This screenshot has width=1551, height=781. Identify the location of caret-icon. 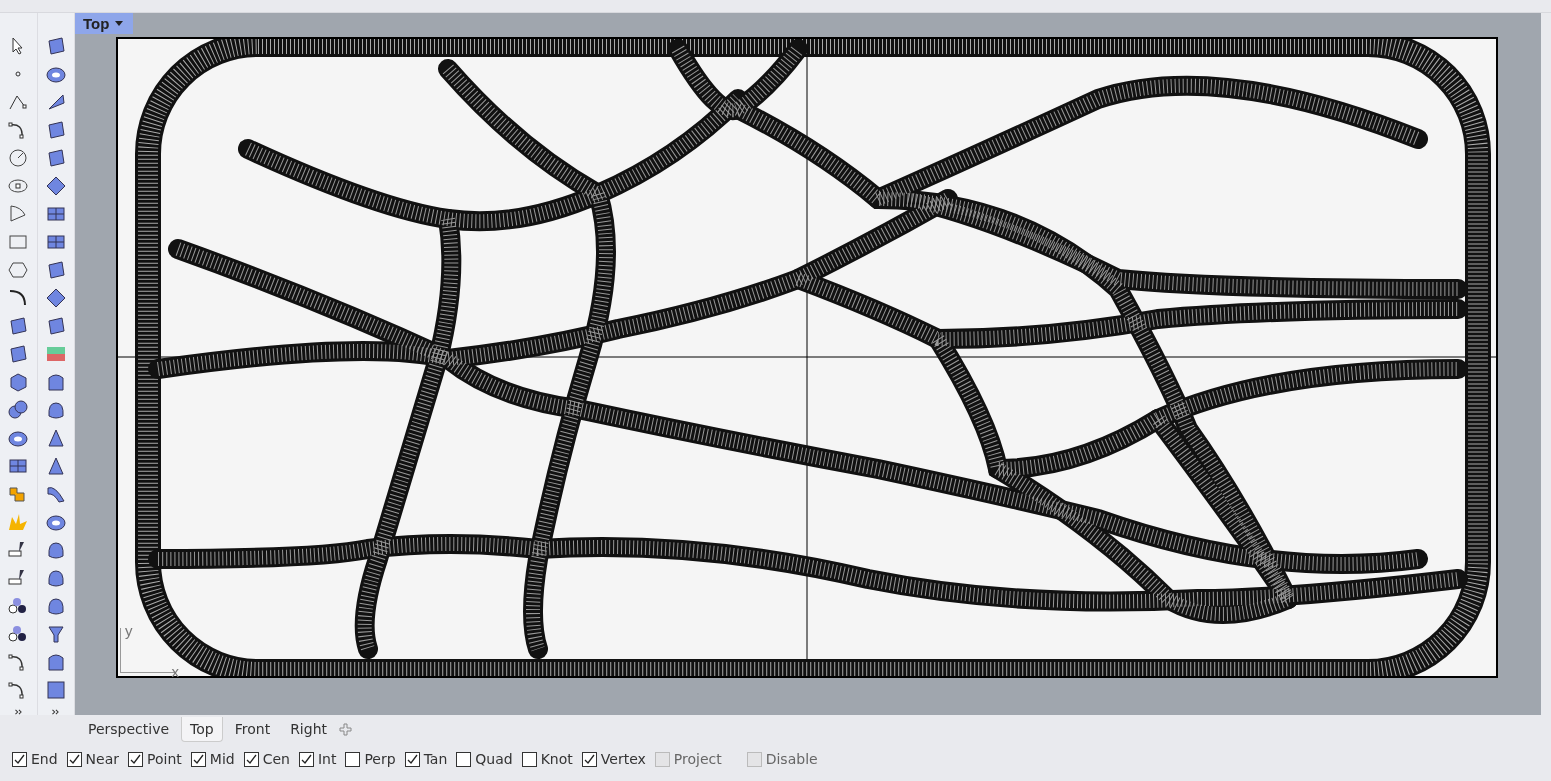
(119, 23).